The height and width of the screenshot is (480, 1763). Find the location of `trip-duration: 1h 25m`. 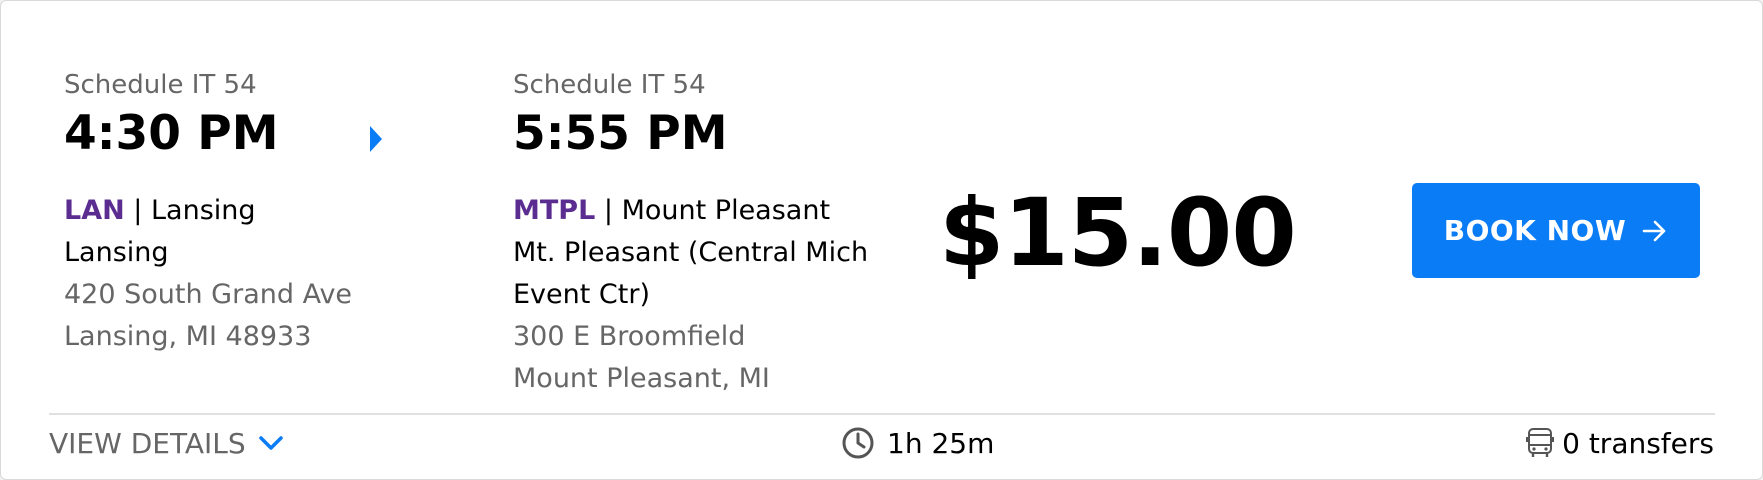

trip-duration: 1h 25m is located at coordinates (917, 443).